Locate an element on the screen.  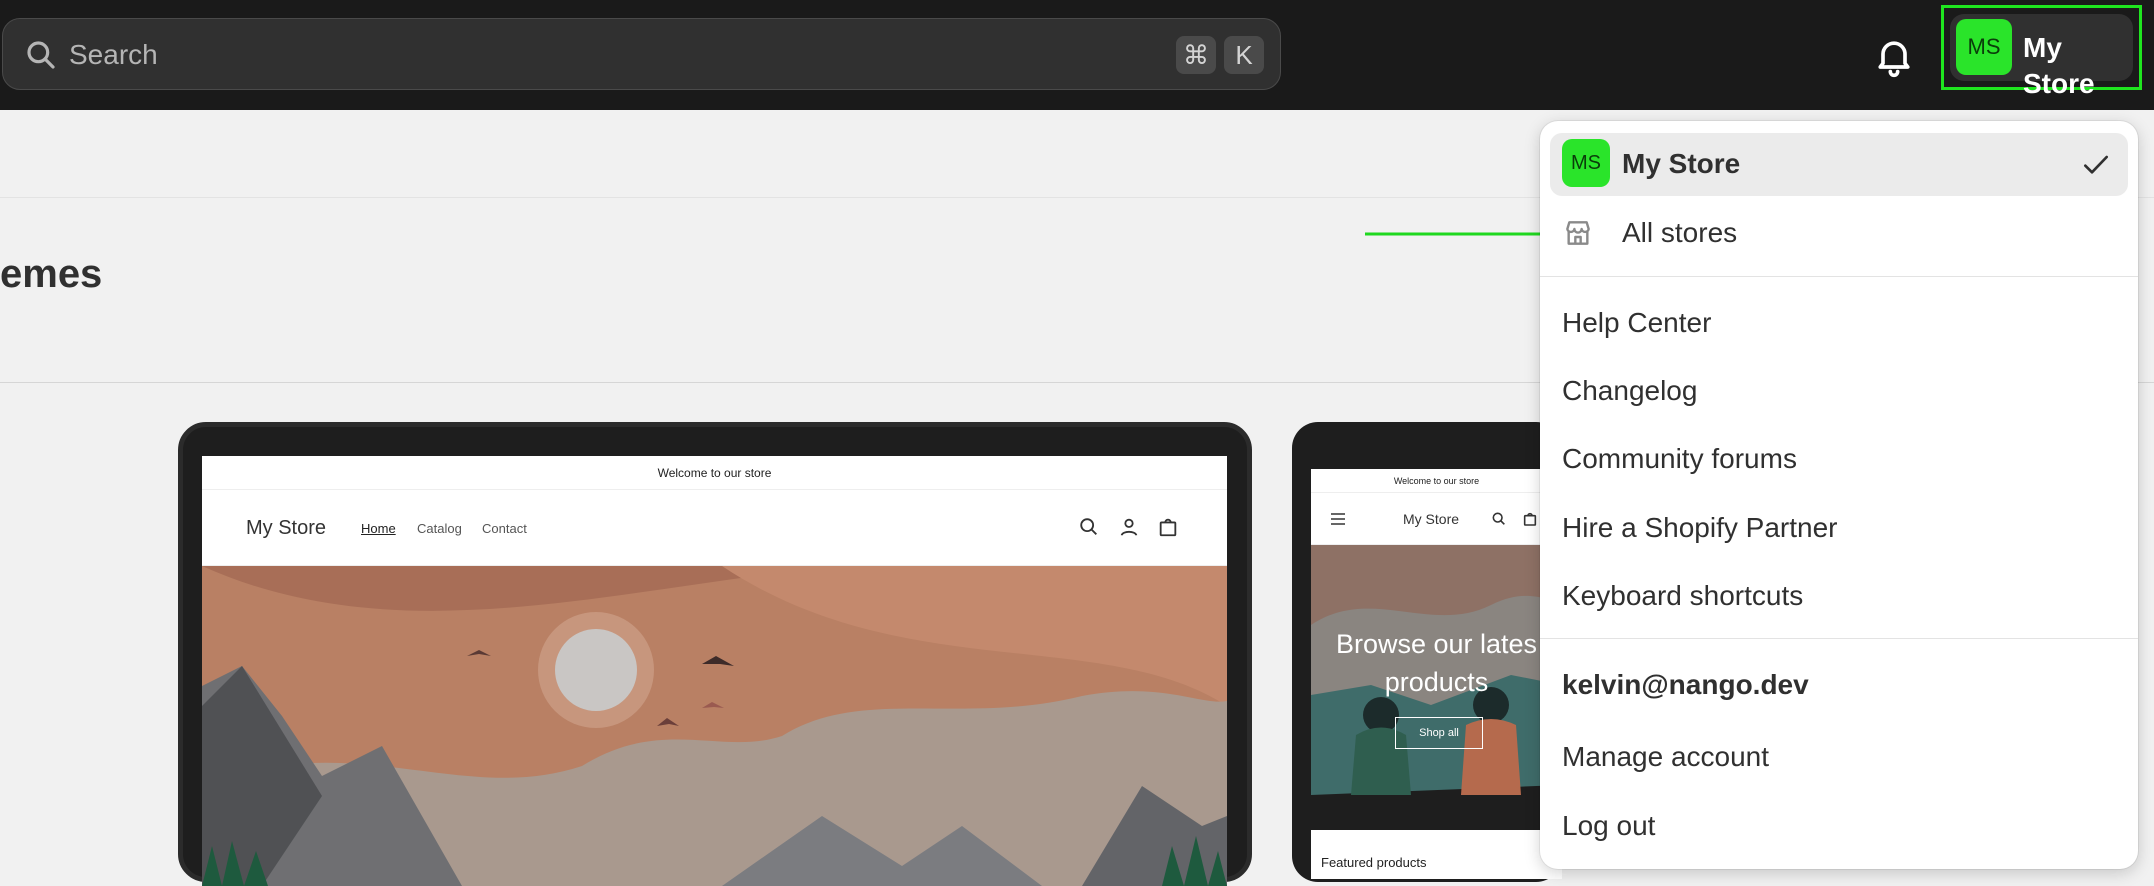
mobile-announcement-bar: Welcome to our store is located at coordinates (1436, 481).